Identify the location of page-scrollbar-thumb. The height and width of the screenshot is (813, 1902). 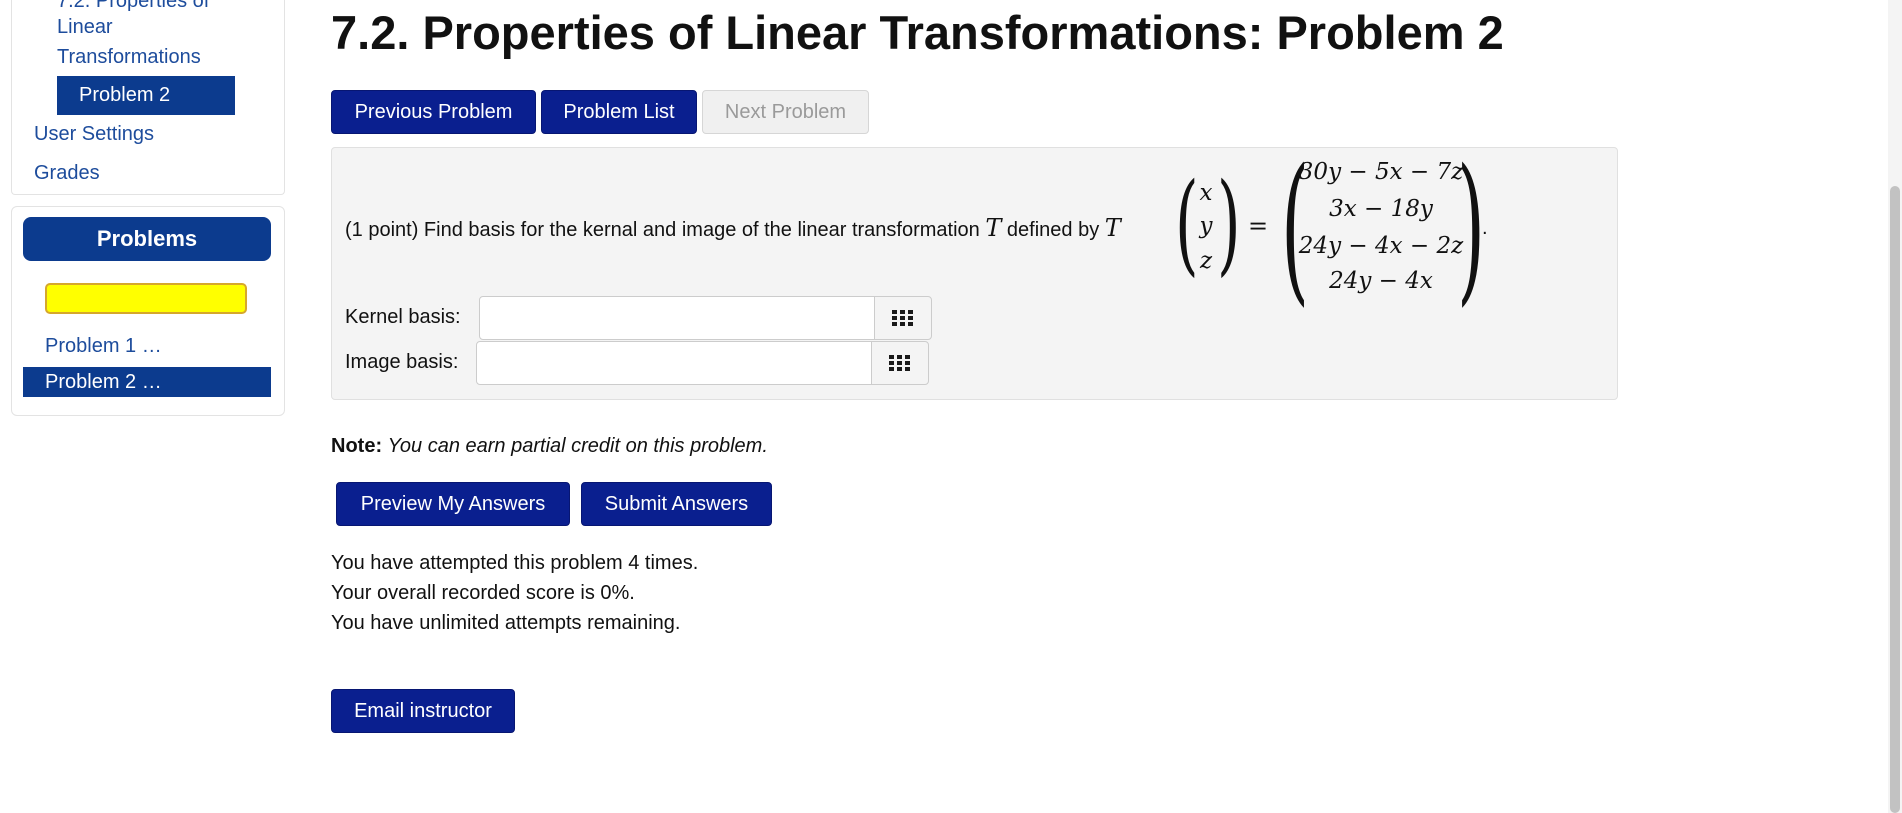
(1895, 499).